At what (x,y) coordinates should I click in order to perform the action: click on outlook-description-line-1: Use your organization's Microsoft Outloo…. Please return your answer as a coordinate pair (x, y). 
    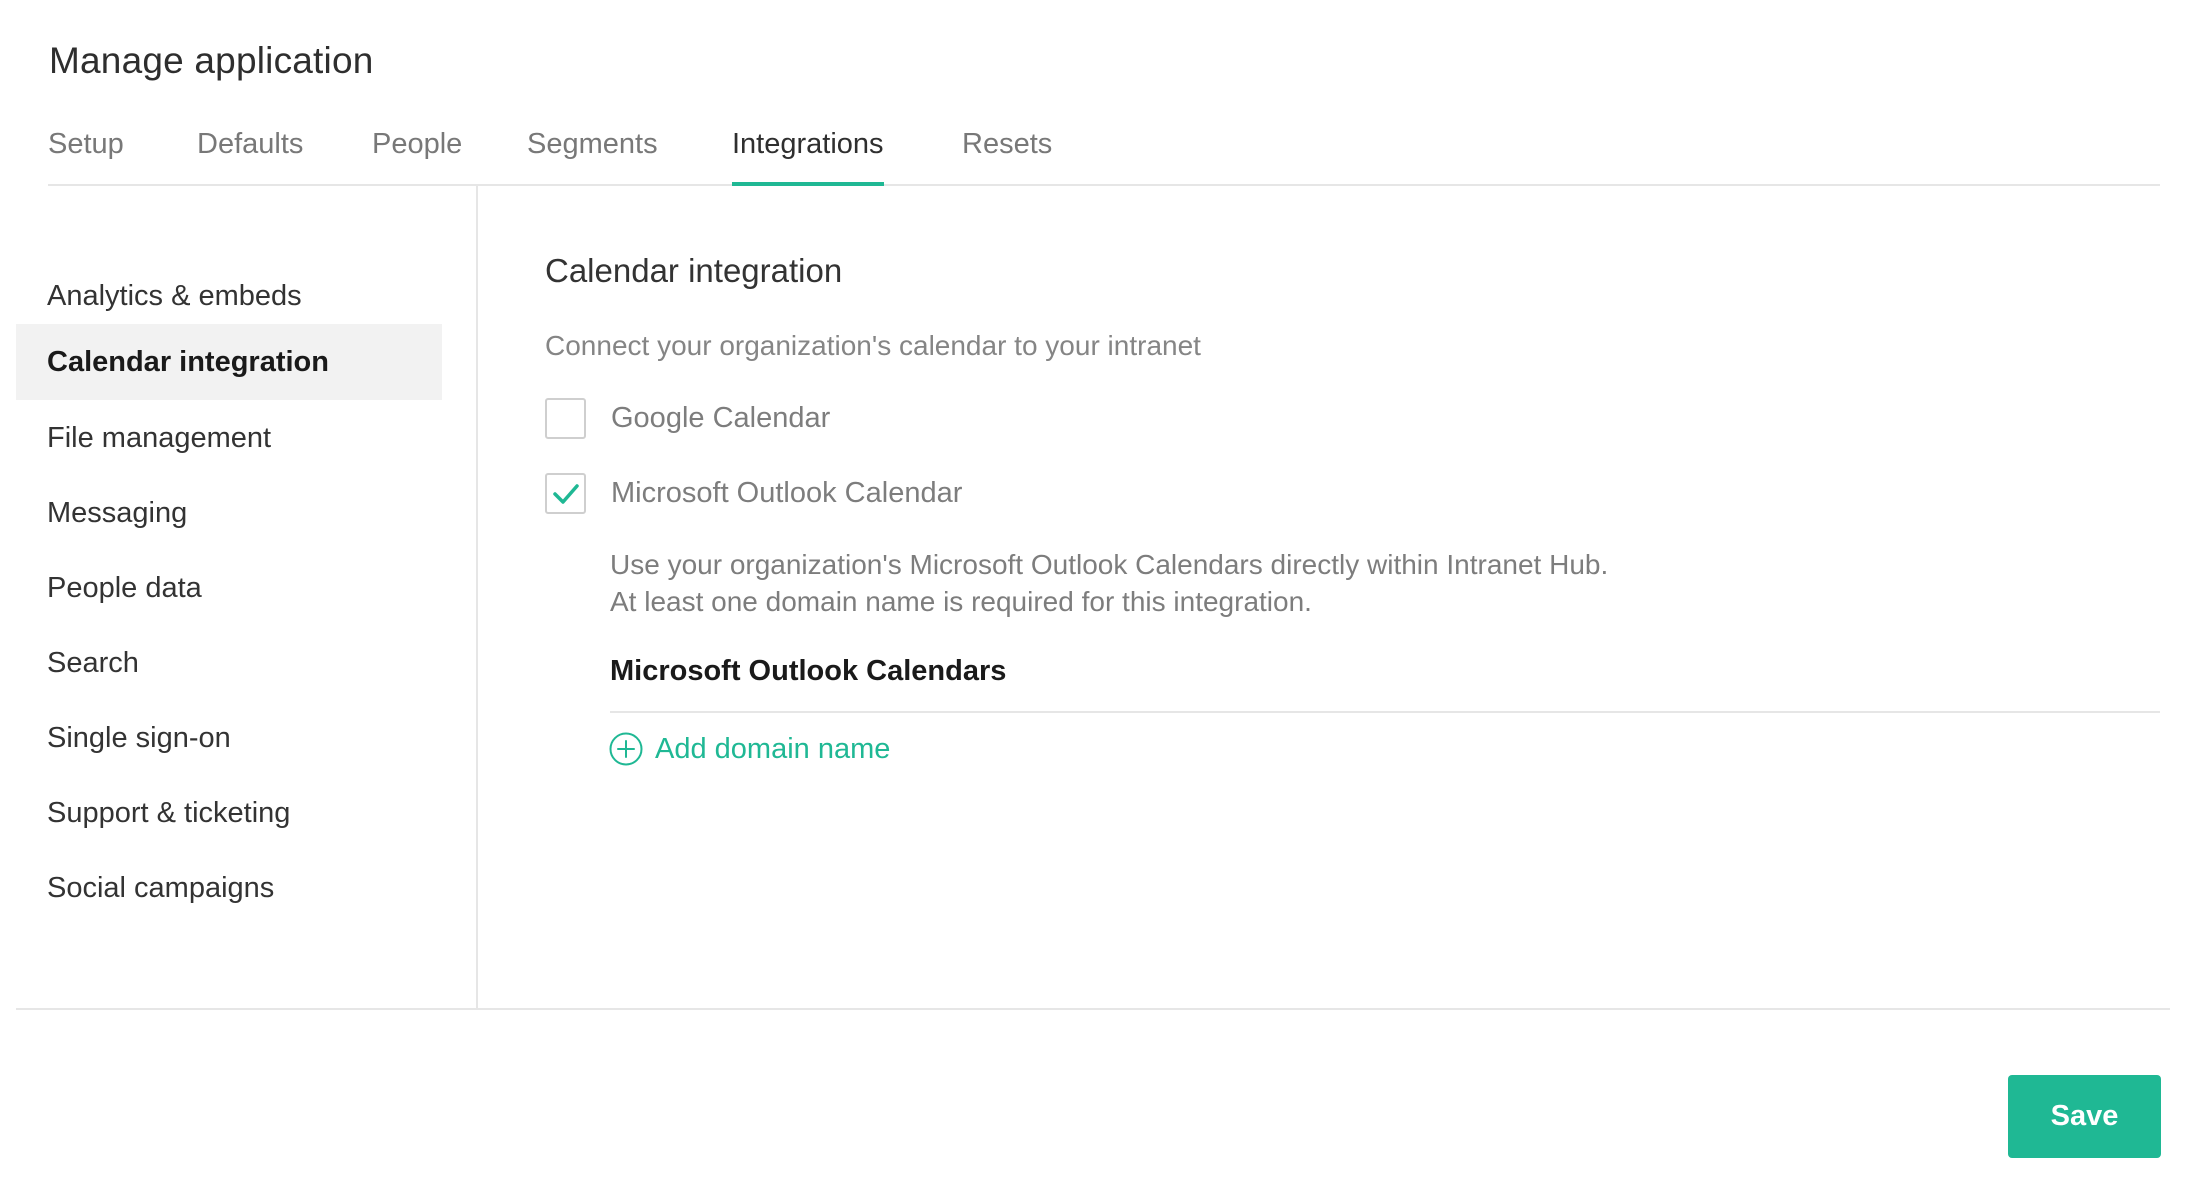
    Looking at the image, I should click on (1109, 564).